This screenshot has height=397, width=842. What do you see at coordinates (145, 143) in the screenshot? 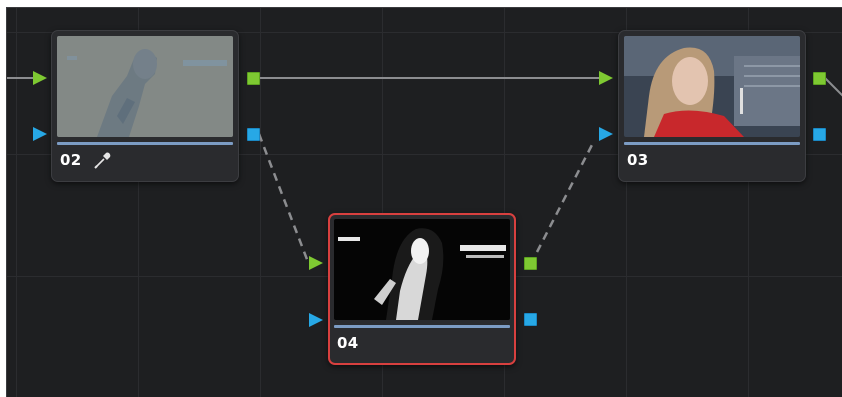
I see `node-02-bar` at bounding box center [145, 143].